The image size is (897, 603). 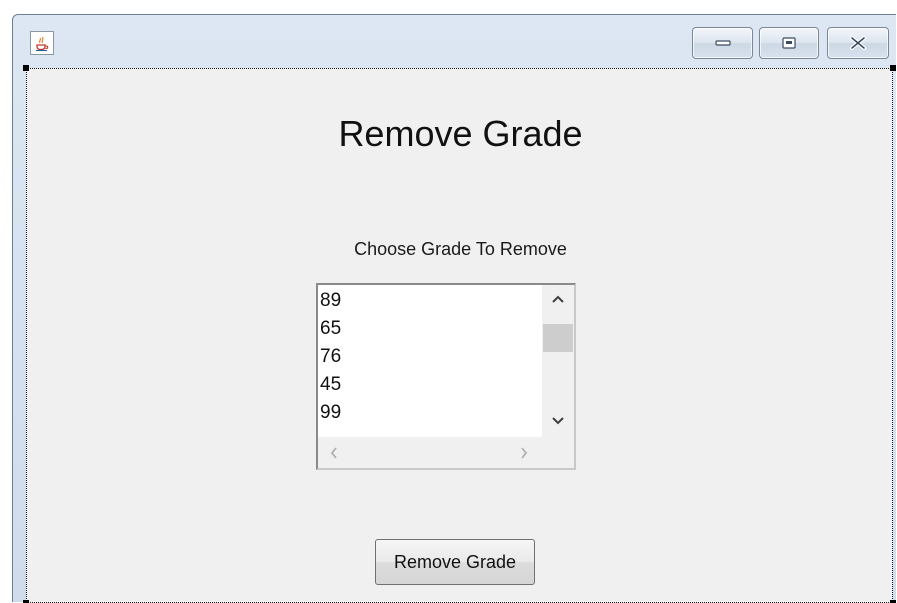 What do you see at coordinates (430, 385) in the screenshot?
I see `list-item: 45` at bounding box center [430, 385].